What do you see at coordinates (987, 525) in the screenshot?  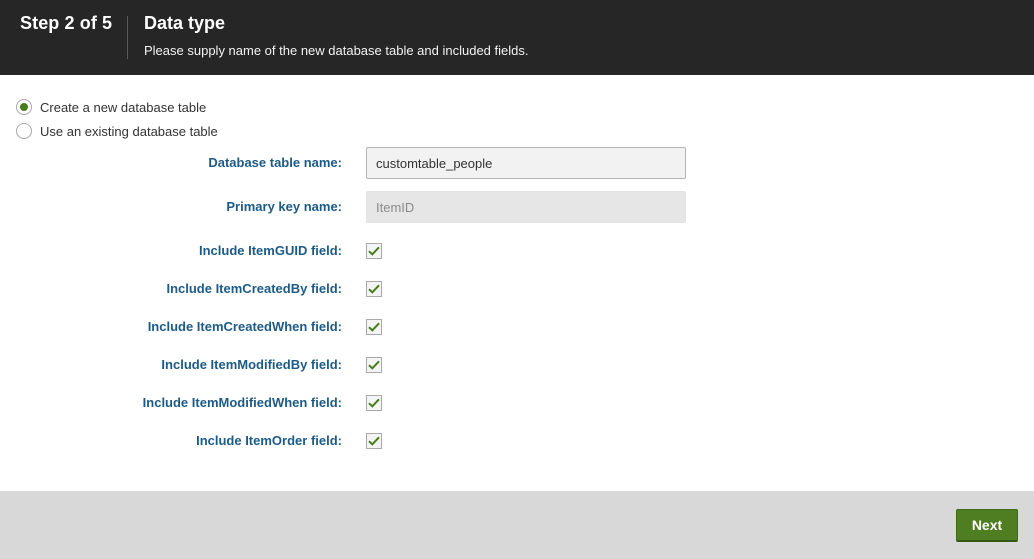 I see `next-button: Next` at bounding box center [987, 525].